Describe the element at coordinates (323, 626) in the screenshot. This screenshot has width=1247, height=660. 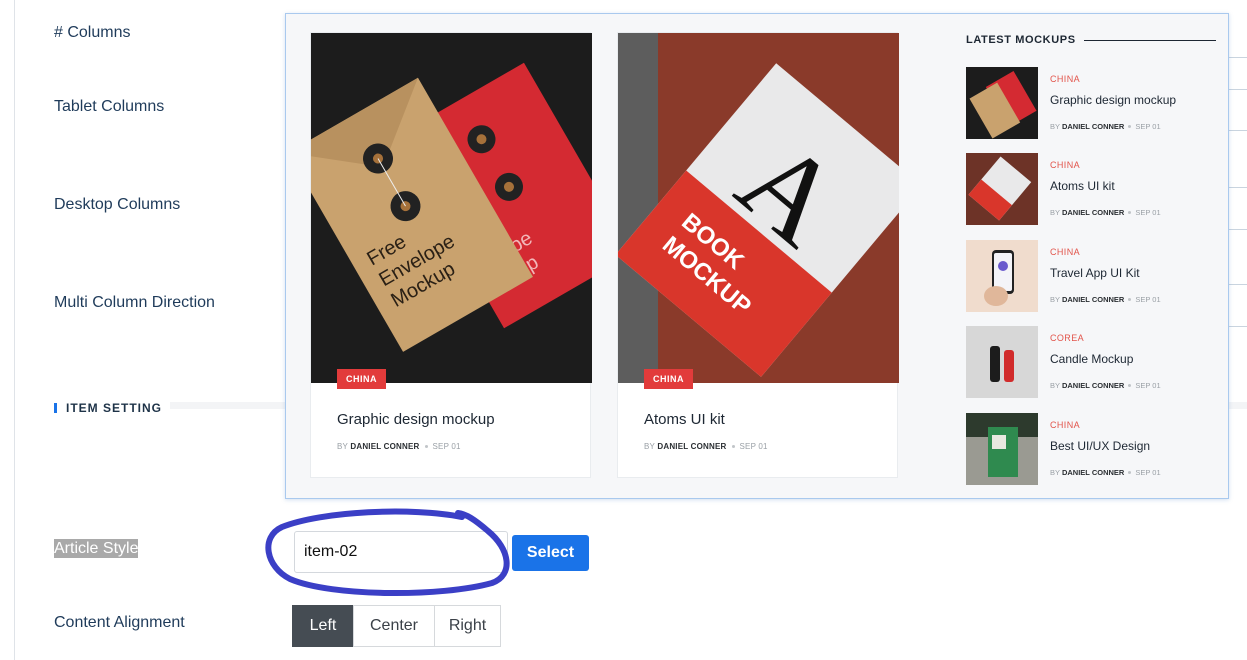
I see `align-left-button: Left` at that location.